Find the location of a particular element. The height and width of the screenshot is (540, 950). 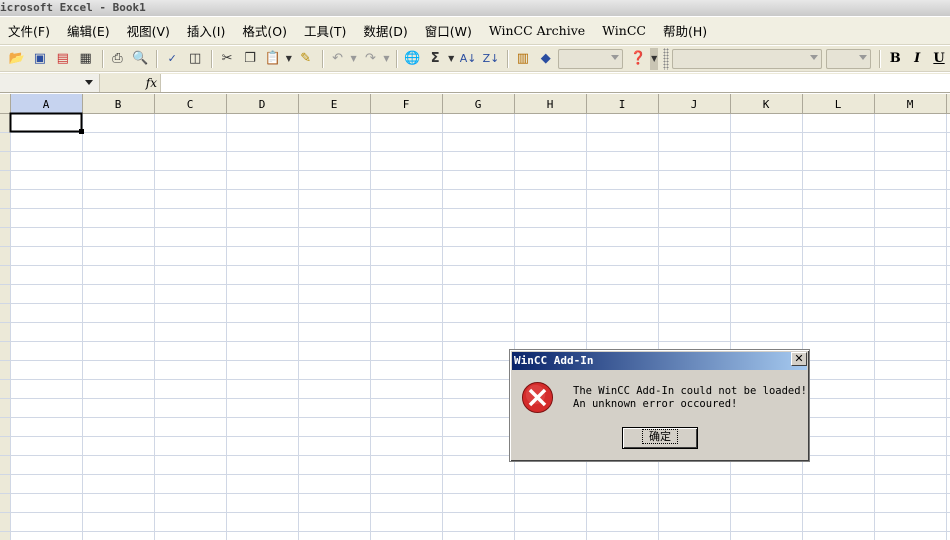

autosum-icon: Σ is located at coordinates (435, 59).